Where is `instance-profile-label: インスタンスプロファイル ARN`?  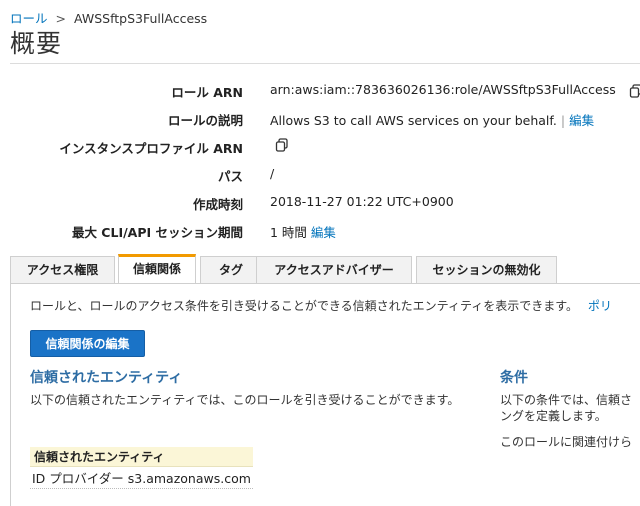
instance-profile-label: インスタンスプロファイル ARN is located at coordinates (151, 148).